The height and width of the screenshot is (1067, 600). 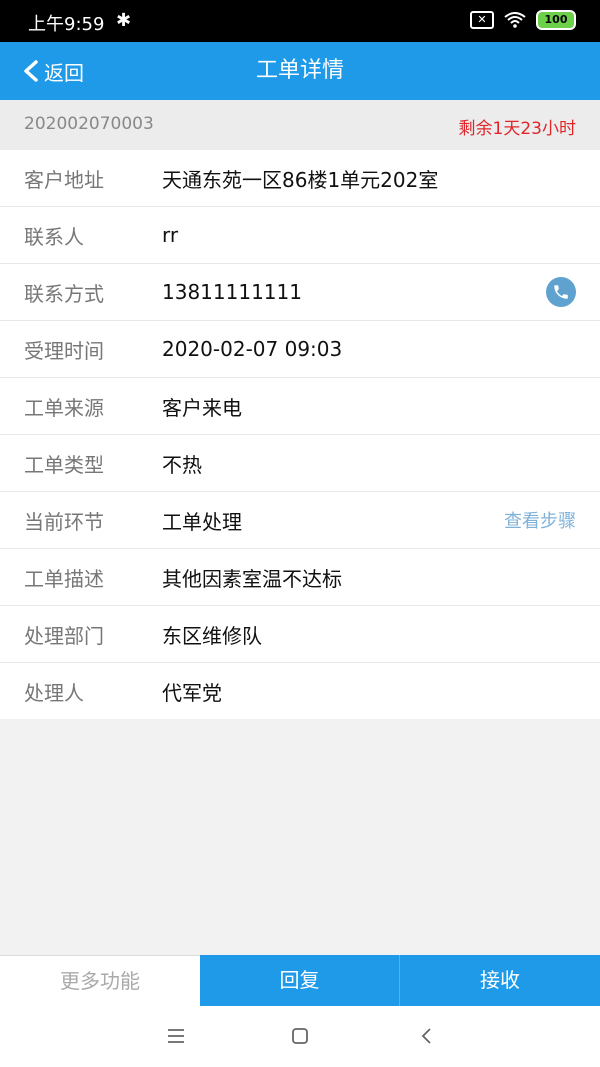 I want to click on row-contact-person: 联系人 rr, so click(x=300, y=235).